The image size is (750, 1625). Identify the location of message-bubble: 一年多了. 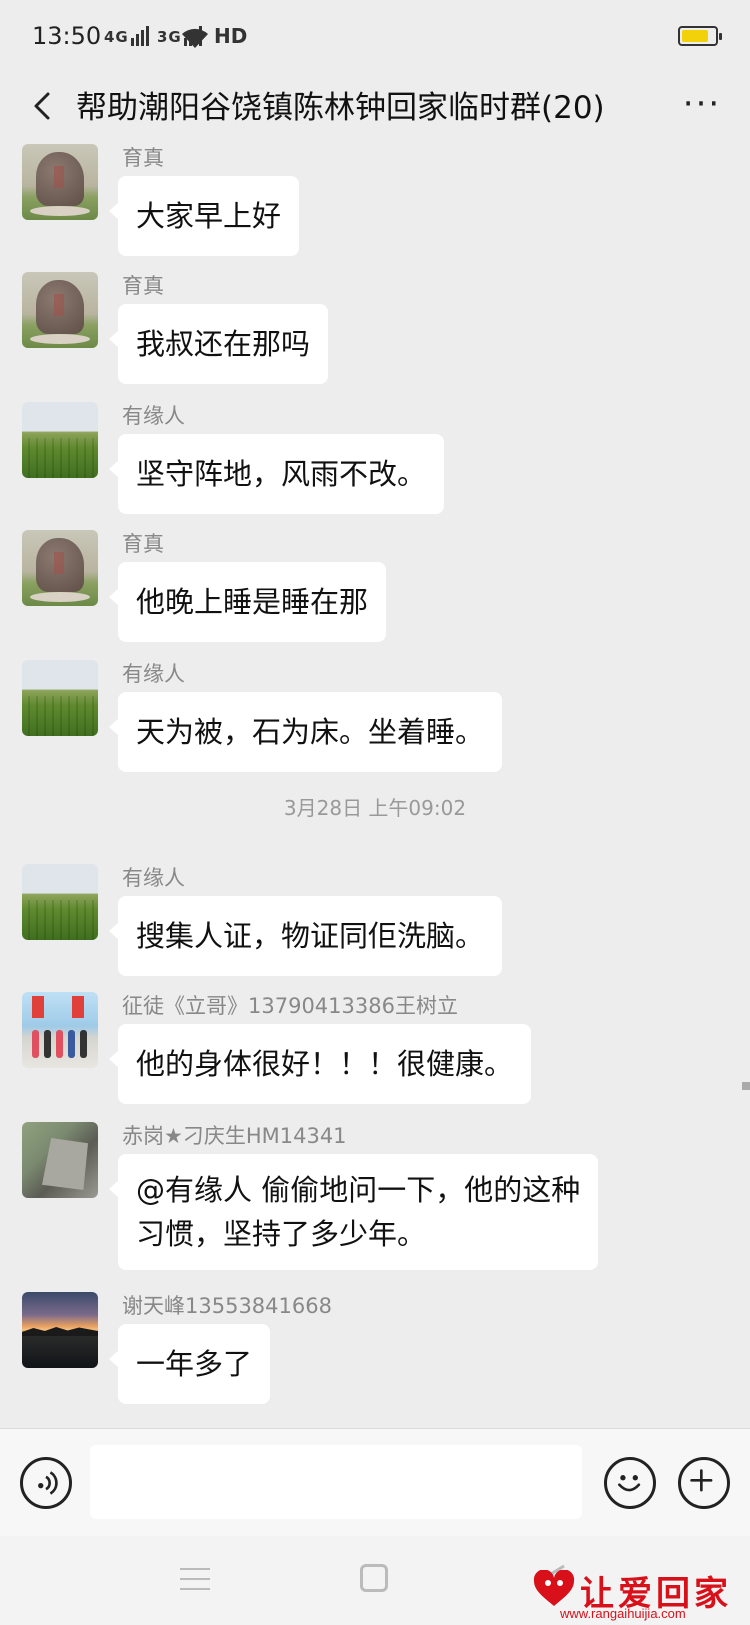
(189, 1364).